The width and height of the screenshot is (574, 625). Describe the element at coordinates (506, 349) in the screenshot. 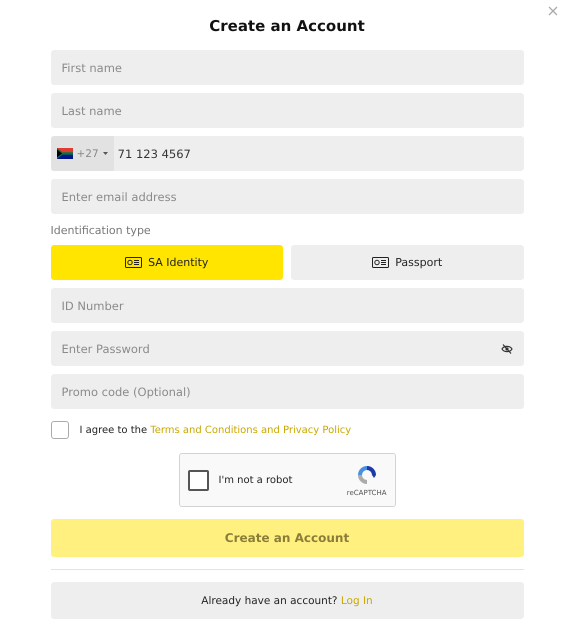

I see `eye-slash-icon` at that location.